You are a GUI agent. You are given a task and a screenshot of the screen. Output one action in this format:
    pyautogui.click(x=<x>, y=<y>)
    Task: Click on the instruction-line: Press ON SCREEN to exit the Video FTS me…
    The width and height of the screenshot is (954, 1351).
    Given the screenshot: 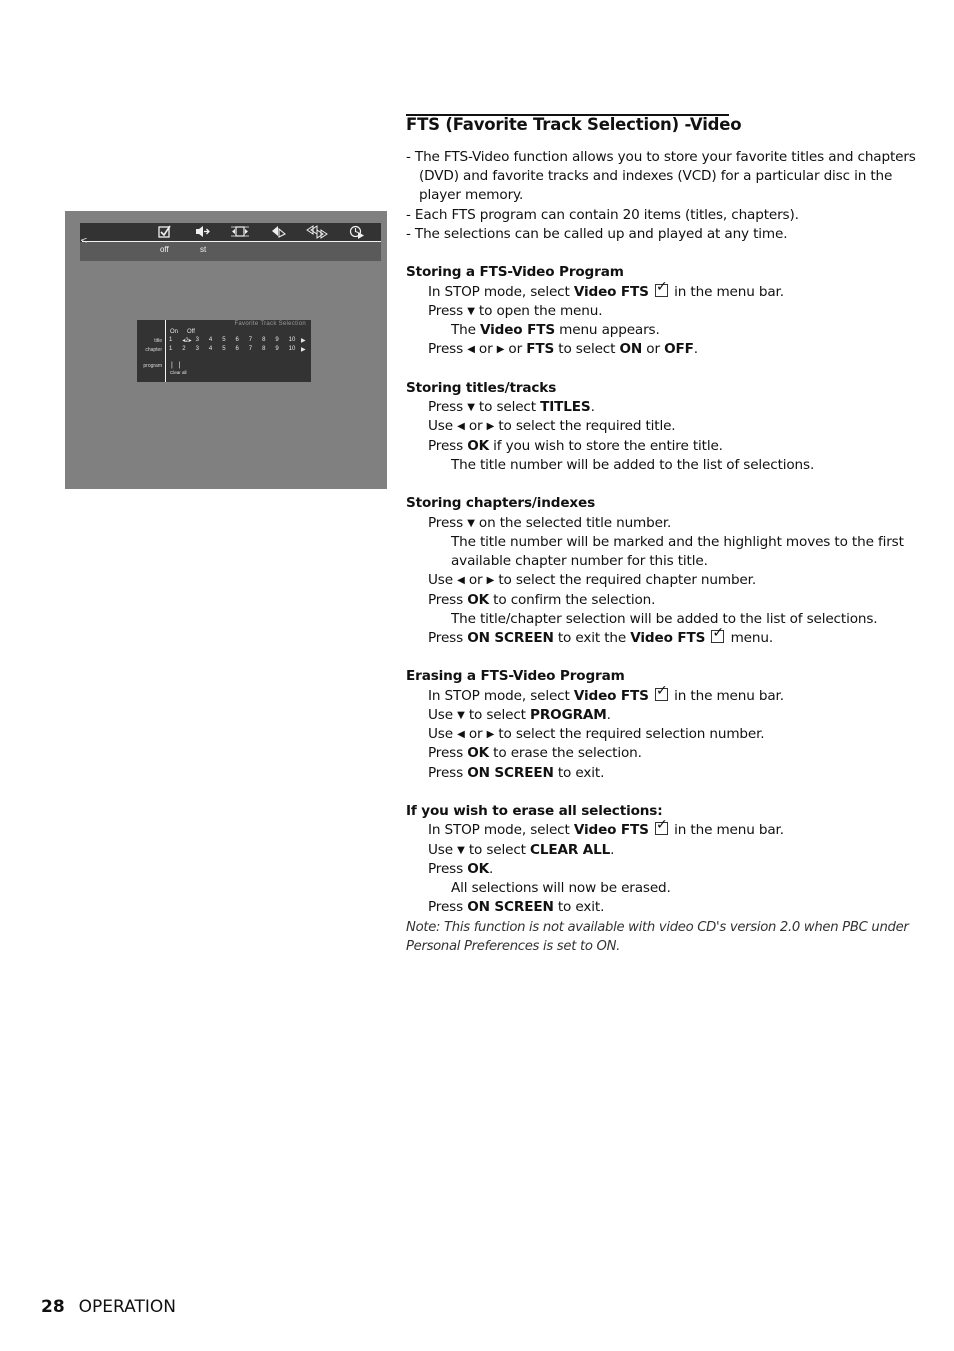 What is the action you would take?
    pyautogui.click(x=600, y=637)
    